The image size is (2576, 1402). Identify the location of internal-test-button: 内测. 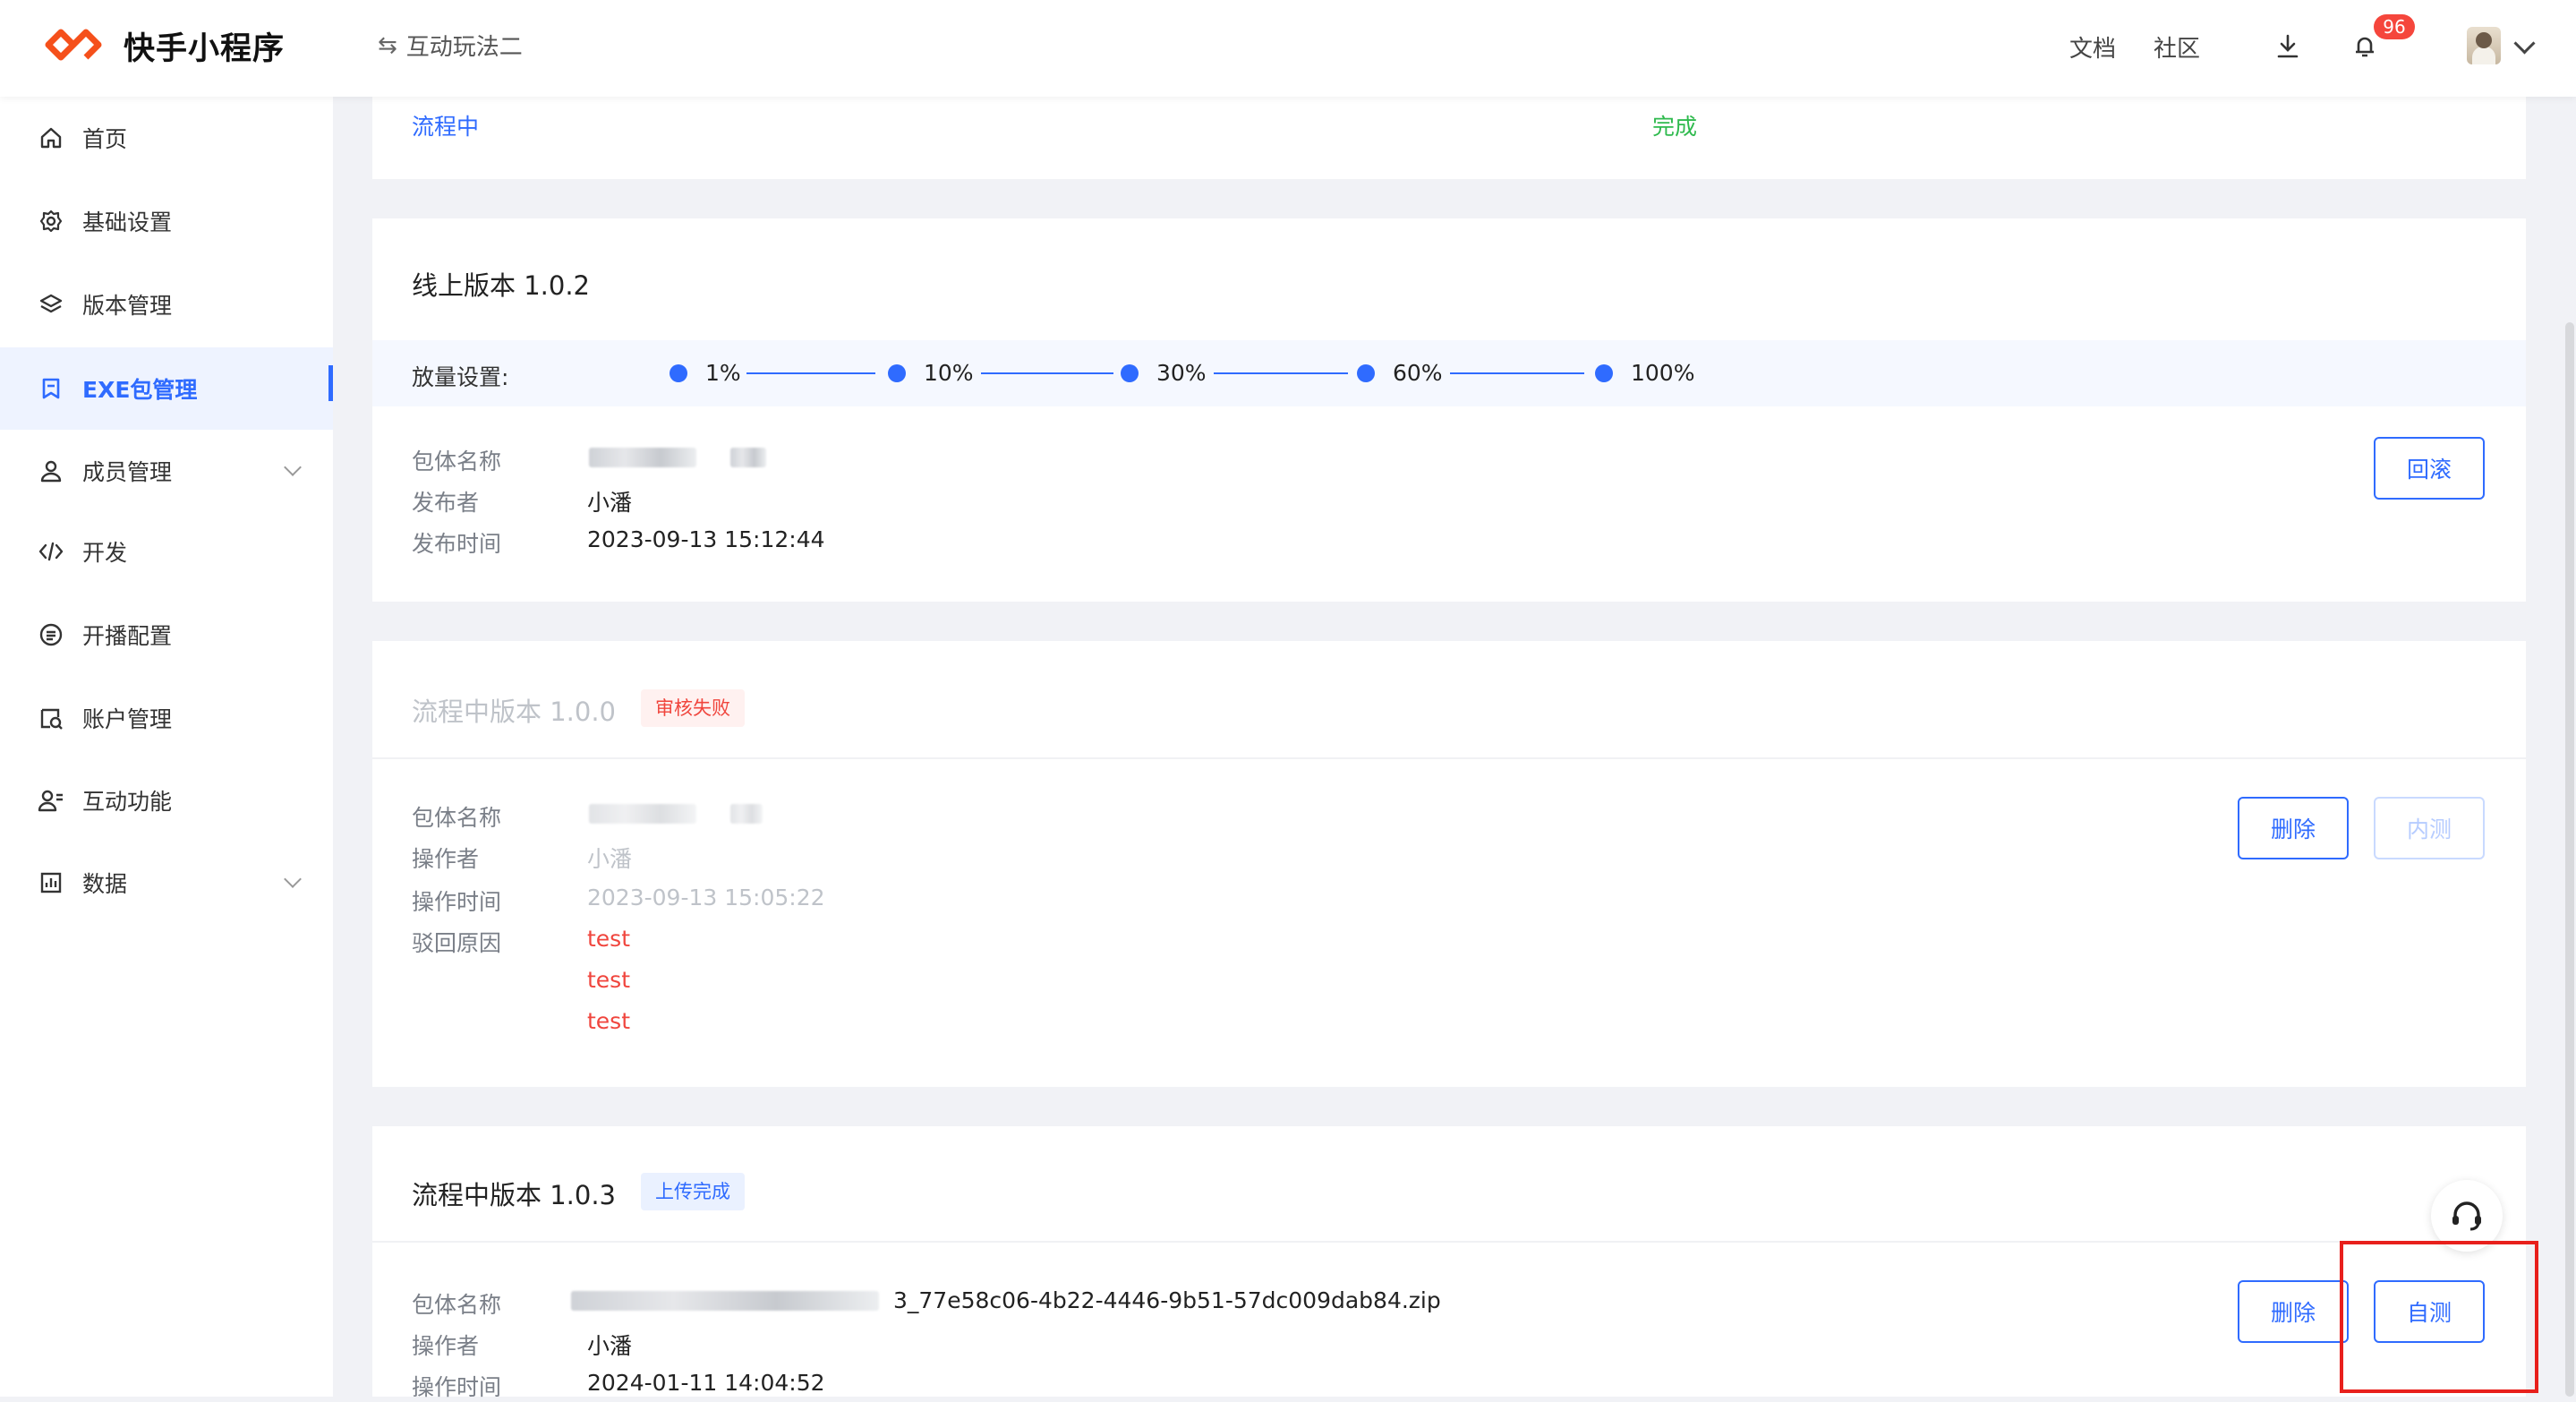
(2429, 828).